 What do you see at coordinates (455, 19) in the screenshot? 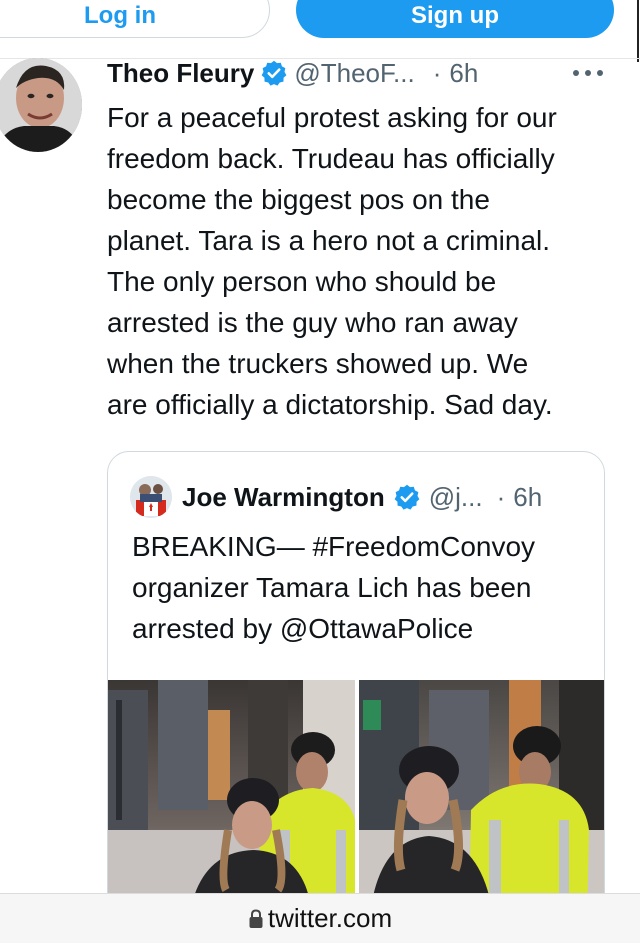
I see `signup-button: Sign up` at bounding box center [455, 19].